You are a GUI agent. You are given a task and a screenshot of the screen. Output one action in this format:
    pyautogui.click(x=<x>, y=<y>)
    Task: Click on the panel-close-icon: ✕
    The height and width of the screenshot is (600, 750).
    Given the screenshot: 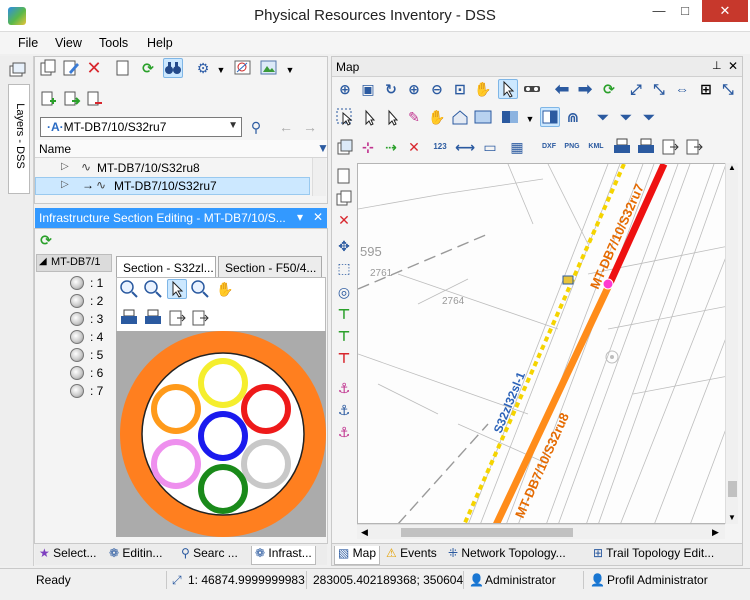 What is the action you would take?
    pyautogui.click(x=318, y=217)
    